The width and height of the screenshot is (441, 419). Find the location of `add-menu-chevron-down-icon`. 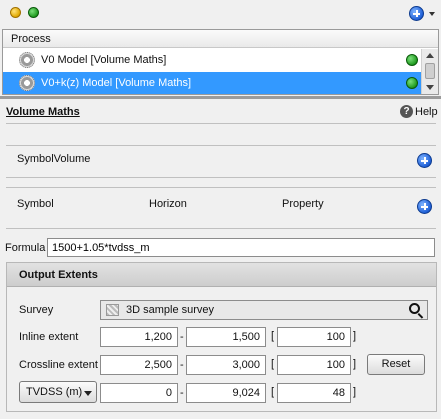

add-menu-chevron-down-icon is located at coordinates (432, 14).